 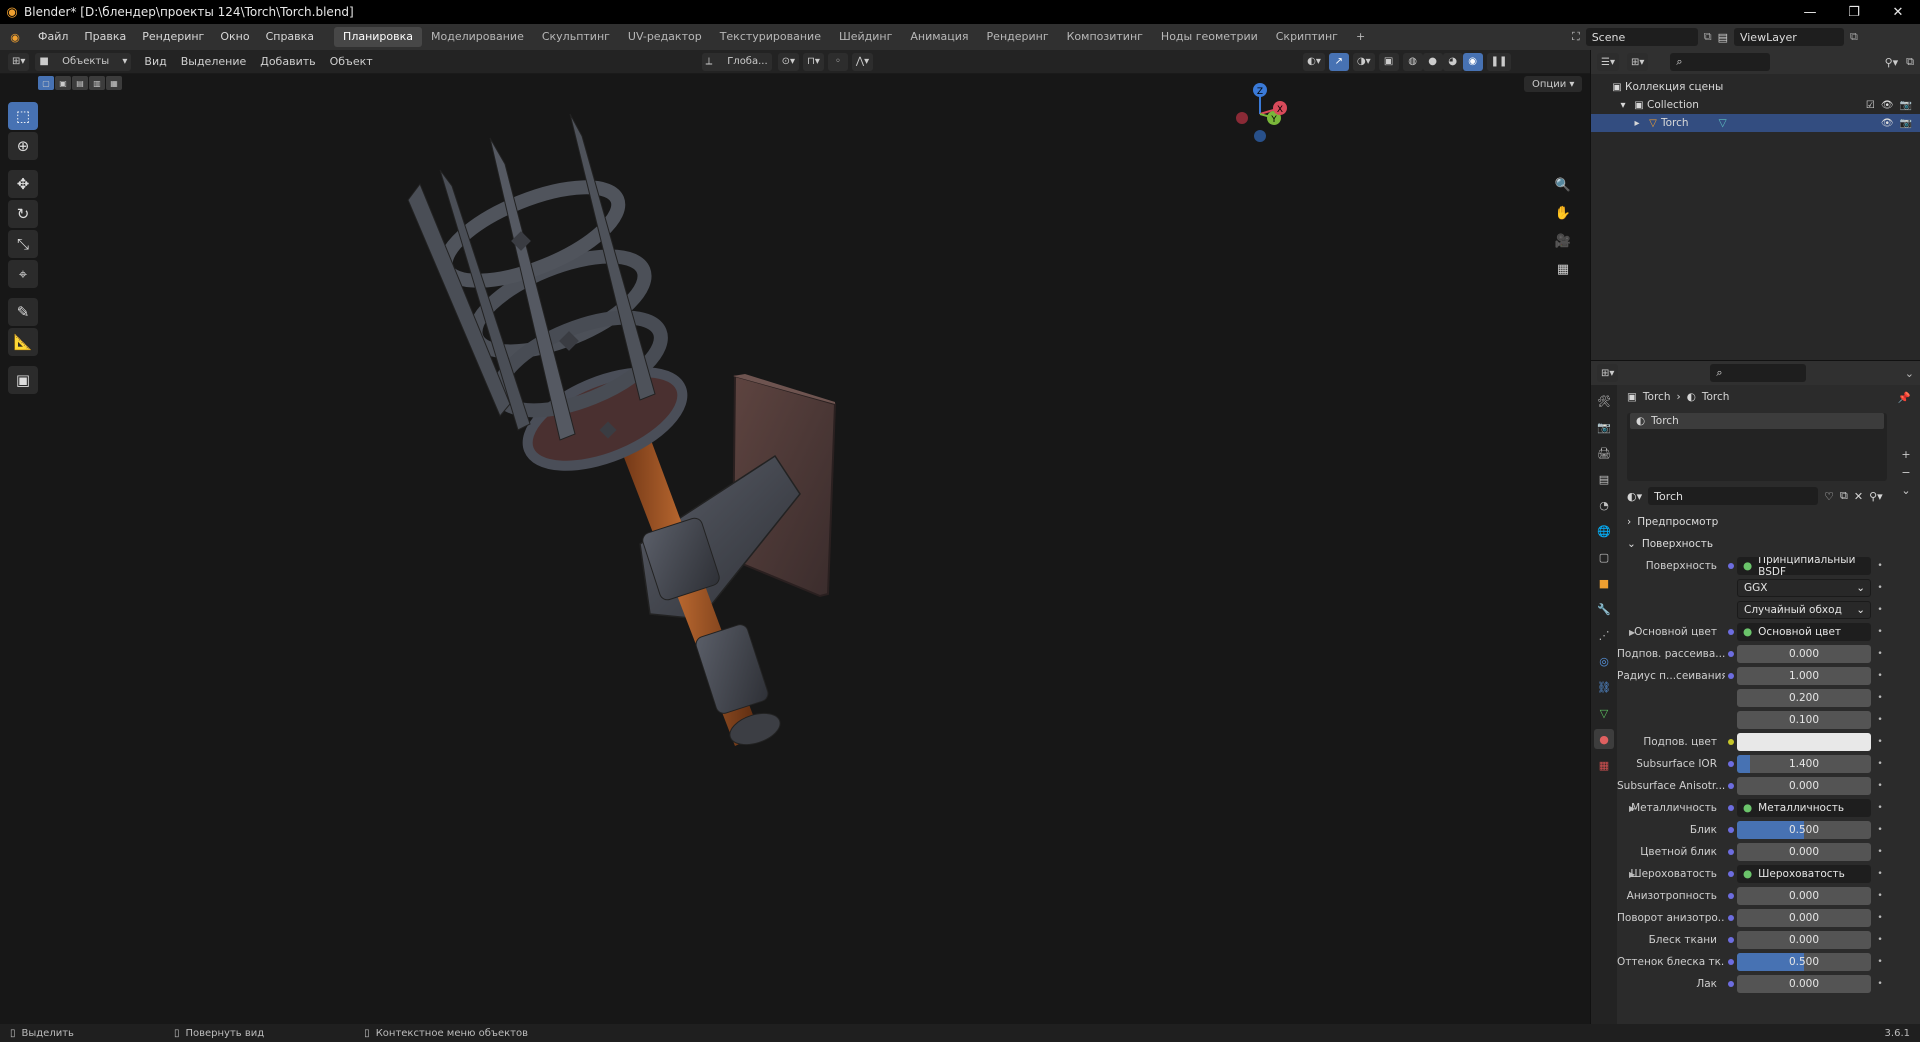 What do you see at coordinates (1910, 62) in the screenshot?
I see `new-collection-icon: ⧉` at bounding box center [1910, 62].